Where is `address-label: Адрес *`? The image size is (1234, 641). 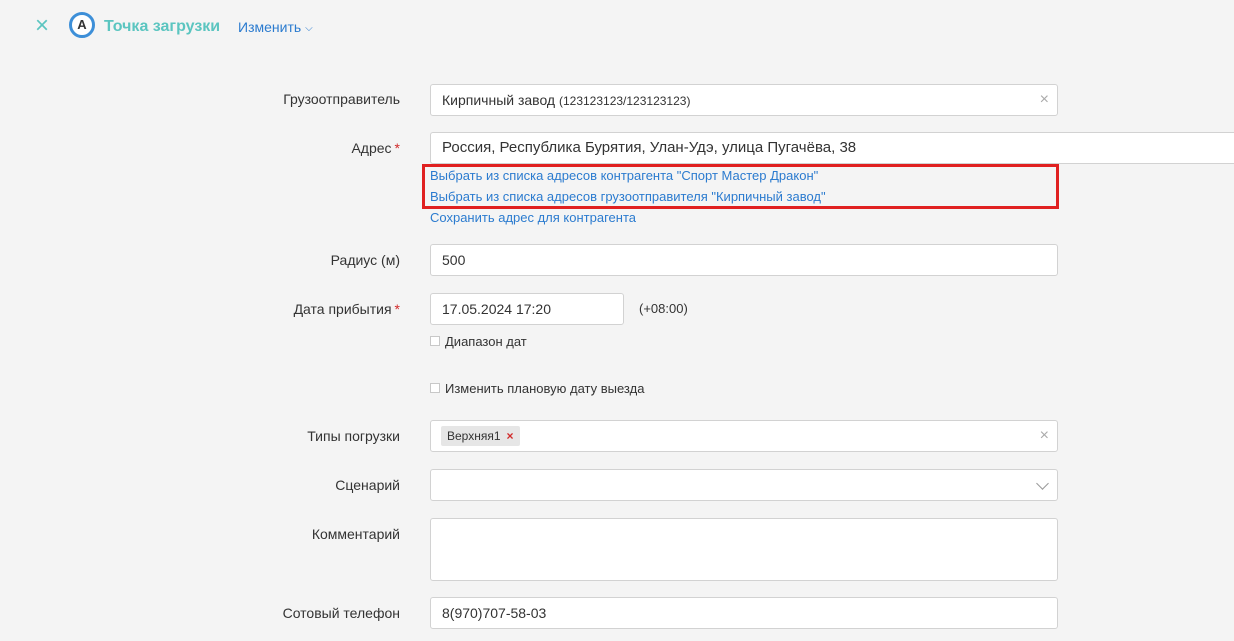
address-label: Адрес * is located at coordinates (375, 148).